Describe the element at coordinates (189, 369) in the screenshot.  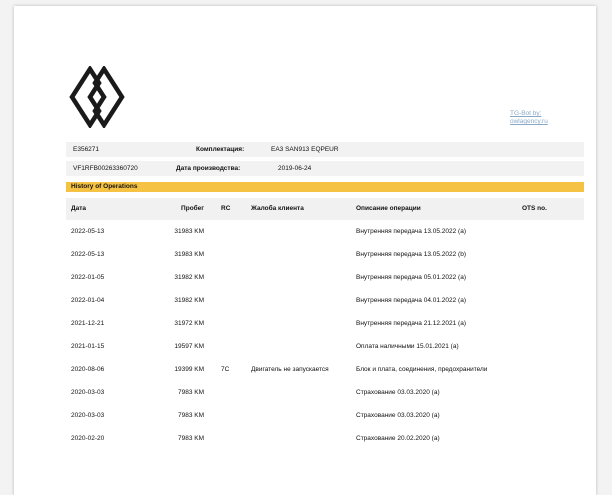
I see `cell-mileage: 19399 KM` at that location.